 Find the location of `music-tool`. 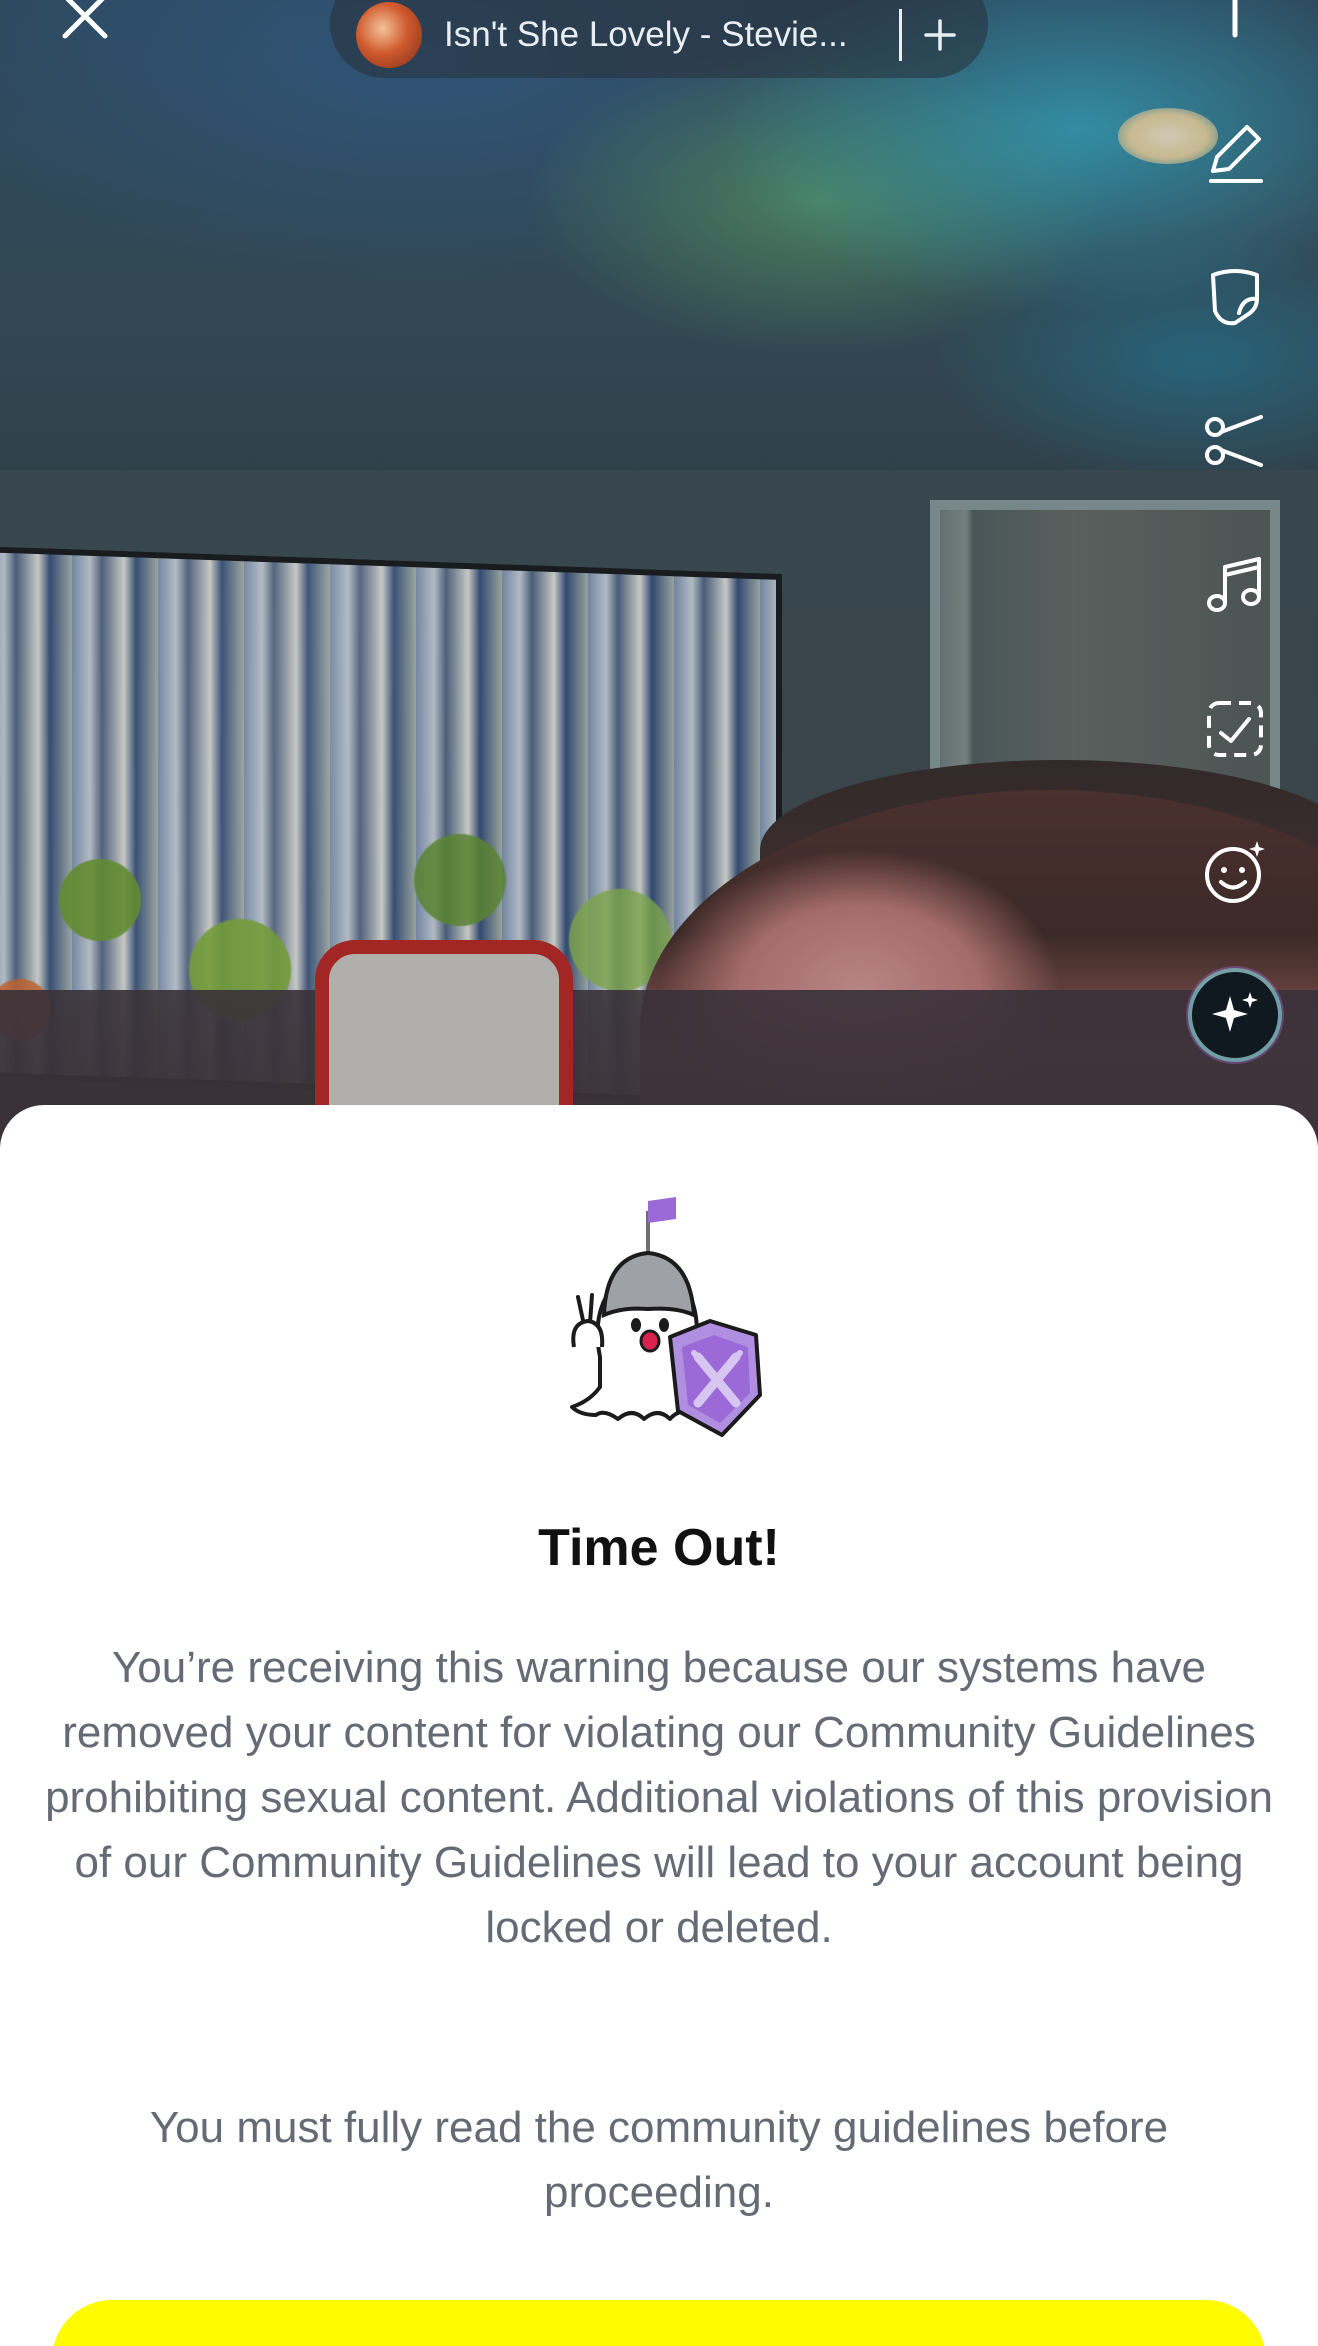

music-tool is located at coordinates (1235, 585).